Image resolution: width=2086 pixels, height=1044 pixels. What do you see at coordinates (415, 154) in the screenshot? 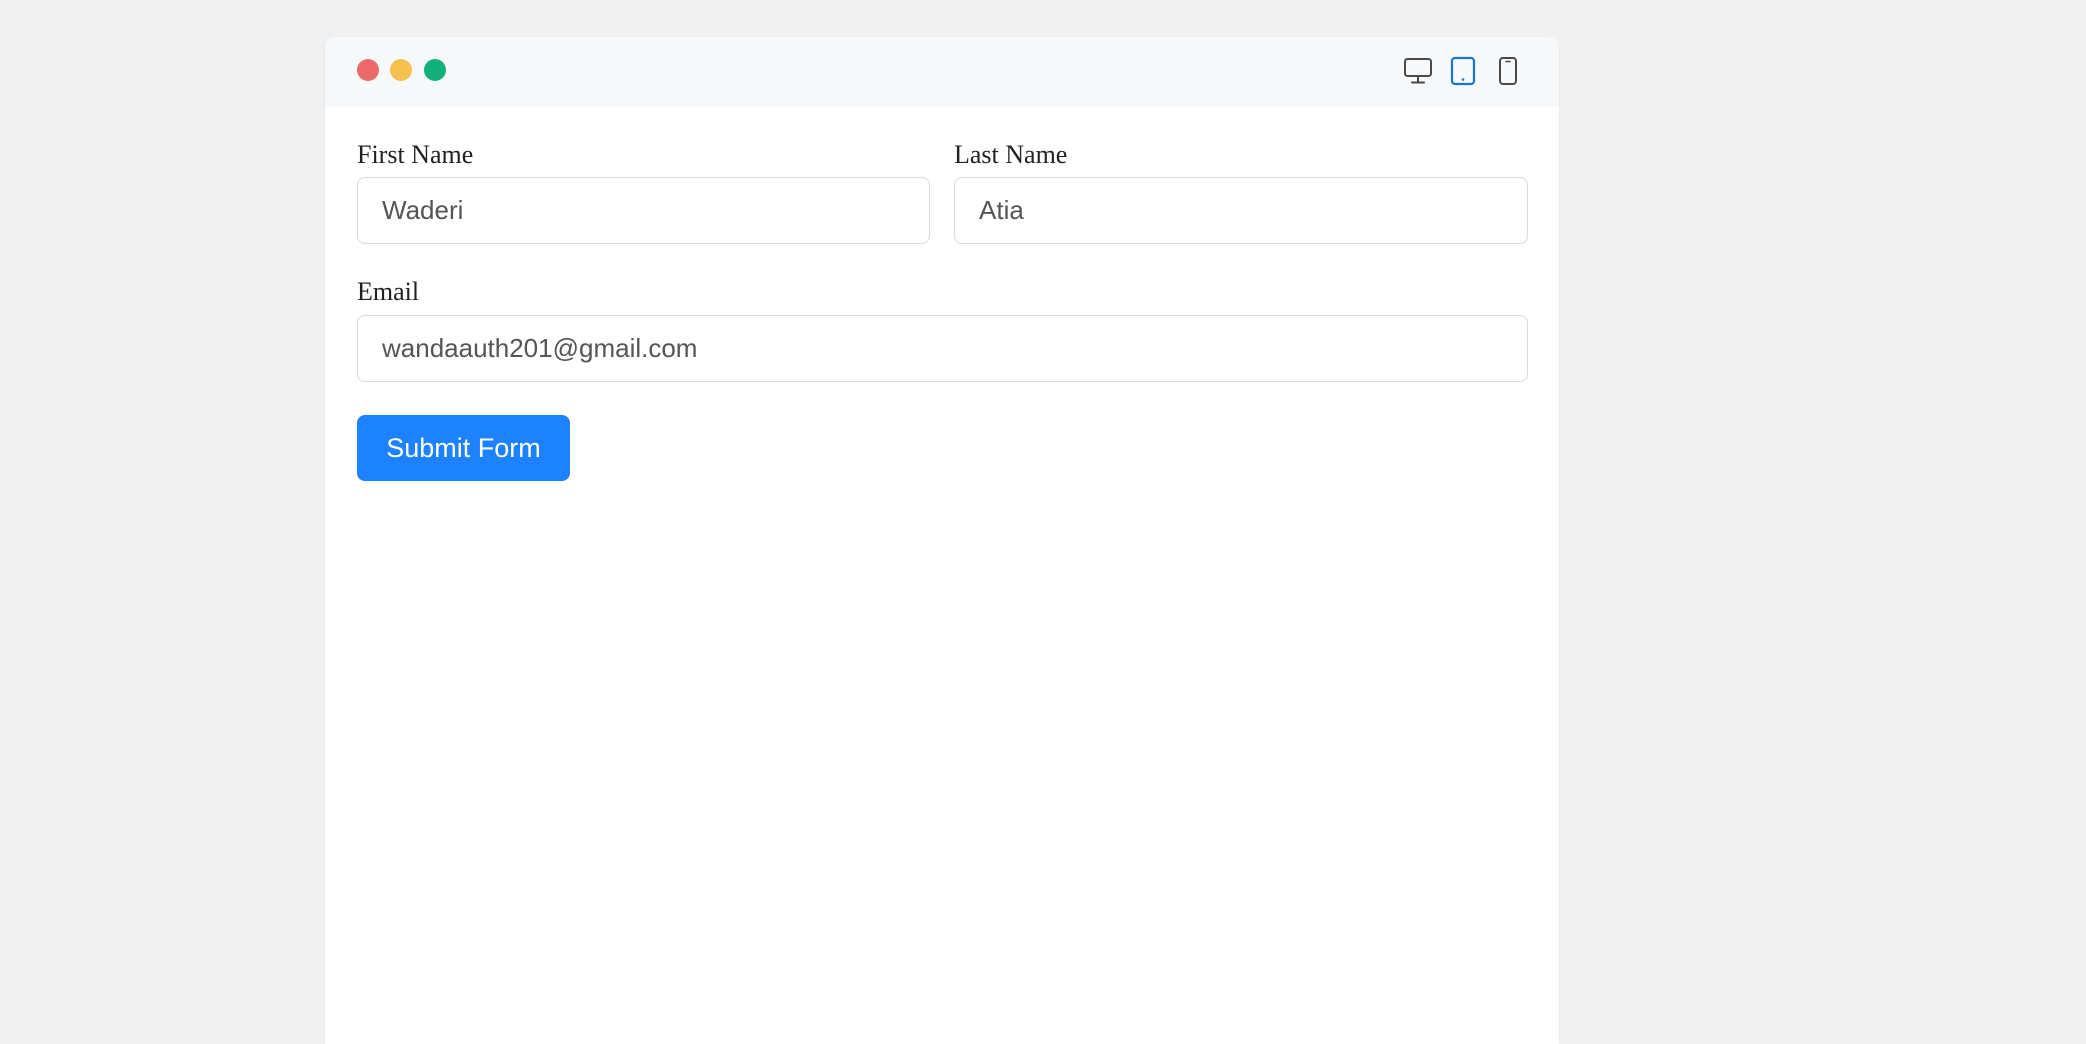
I see `first-name-label: First Name` at bounding box center [415, 154].